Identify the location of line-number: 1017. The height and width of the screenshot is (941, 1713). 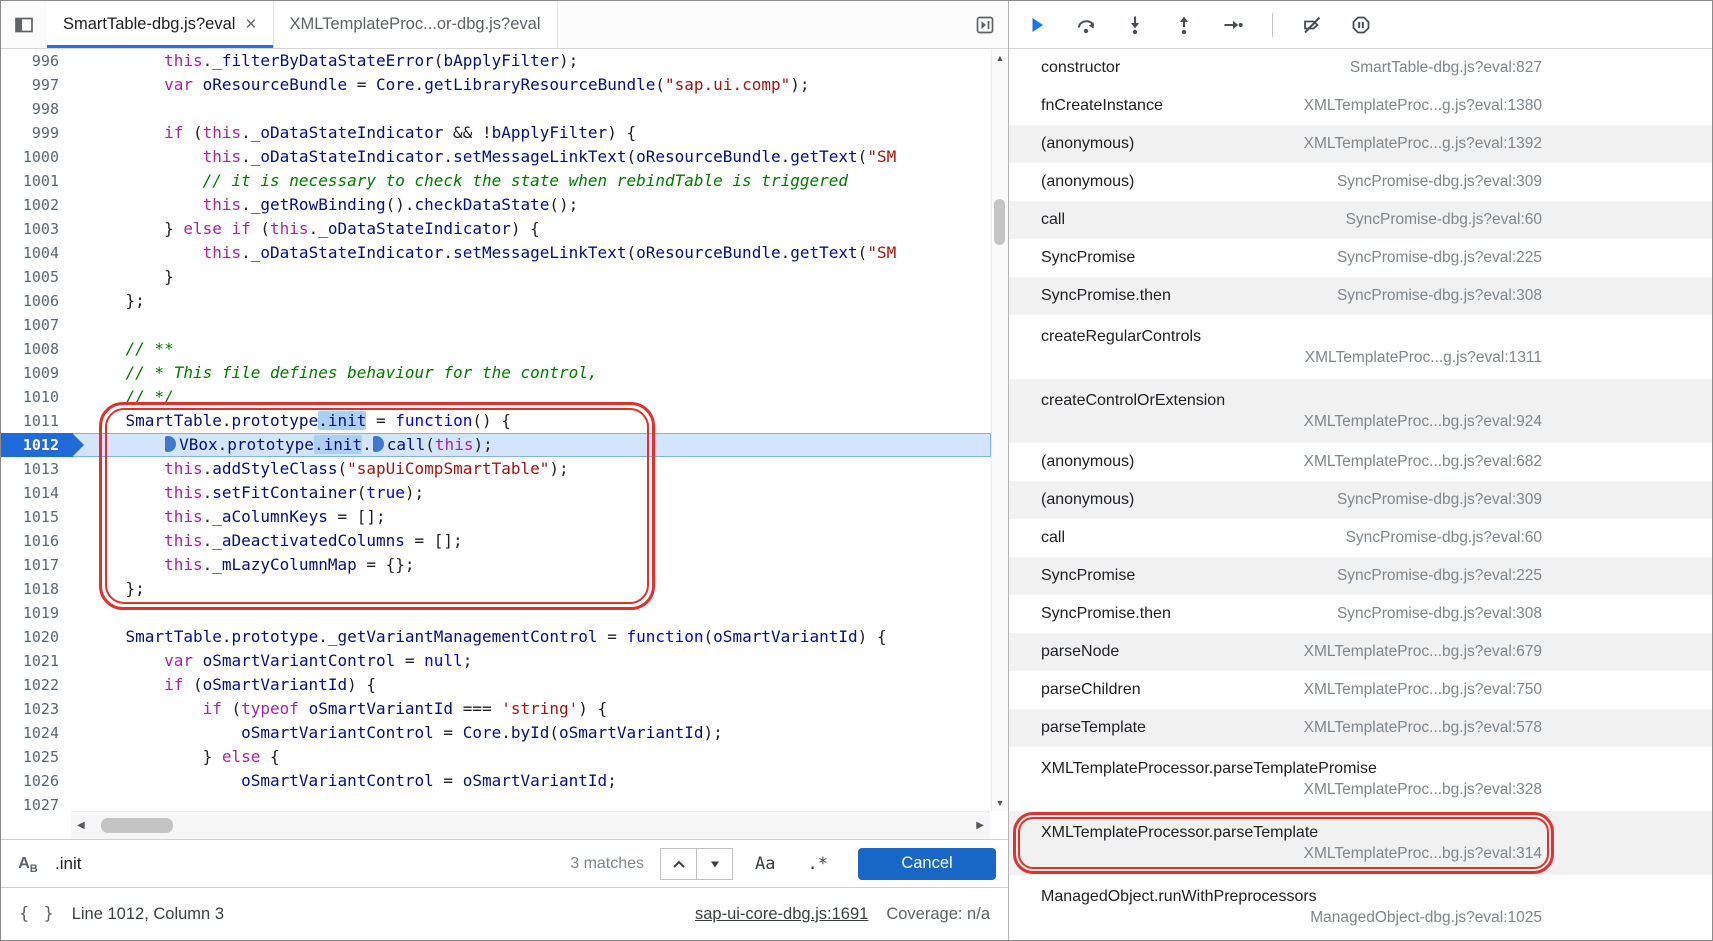
(37, 565).